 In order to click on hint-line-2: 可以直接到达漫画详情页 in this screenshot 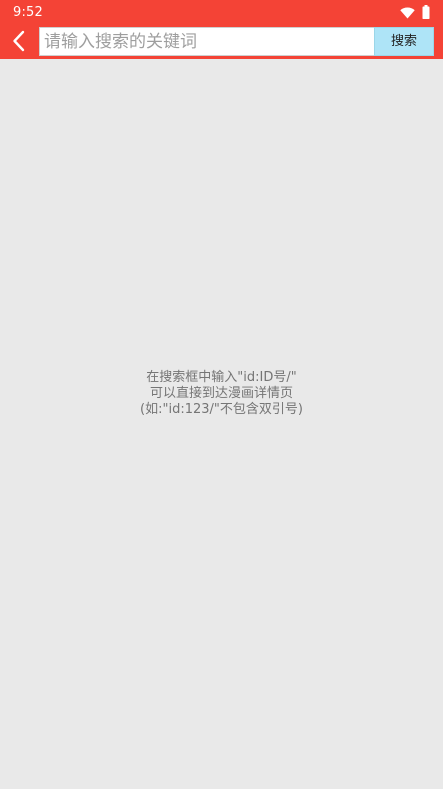, I will do `click(221, 393)`.